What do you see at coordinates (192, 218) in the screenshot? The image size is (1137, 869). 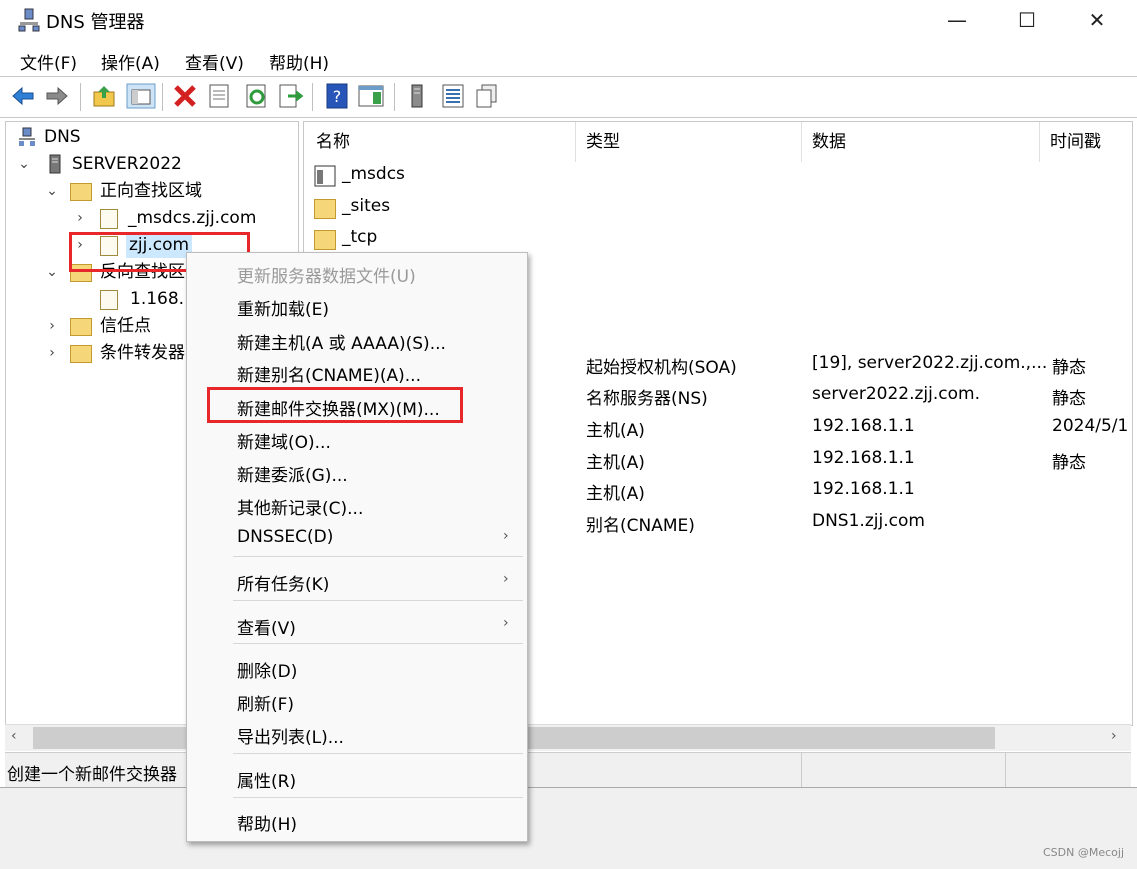 I see `tree-label: _msdcs.zjj.com` at bounding box center [192, 218].